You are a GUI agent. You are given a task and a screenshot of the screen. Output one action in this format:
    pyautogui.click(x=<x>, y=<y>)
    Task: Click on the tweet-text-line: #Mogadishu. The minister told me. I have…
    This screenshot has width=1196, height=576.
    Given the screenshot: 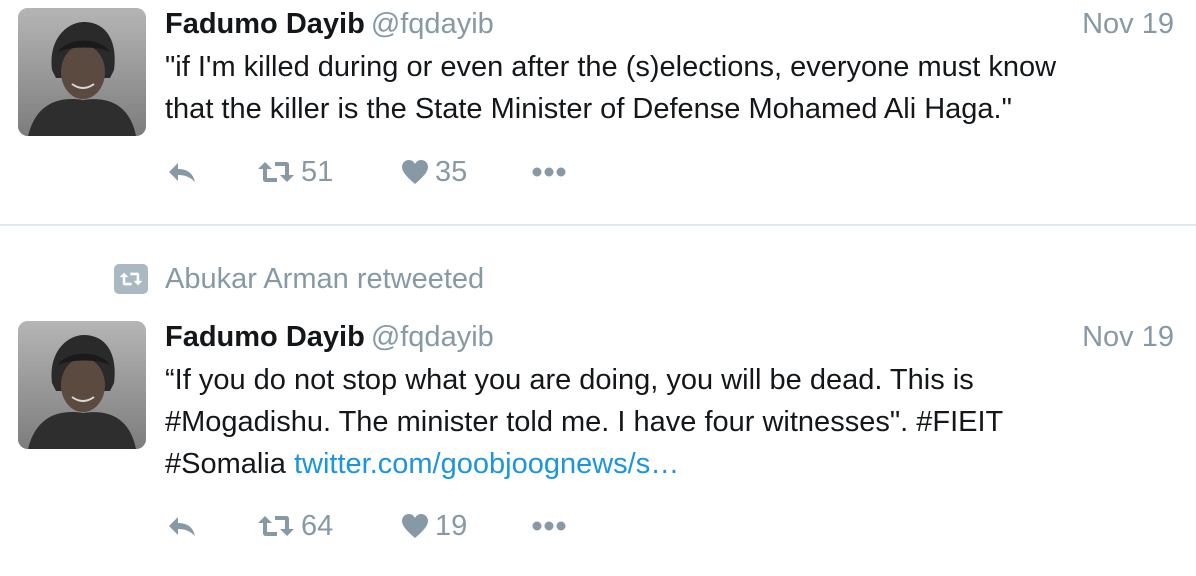 What is the action you would take?
    pyautogui.click(x=584, y=422)
    